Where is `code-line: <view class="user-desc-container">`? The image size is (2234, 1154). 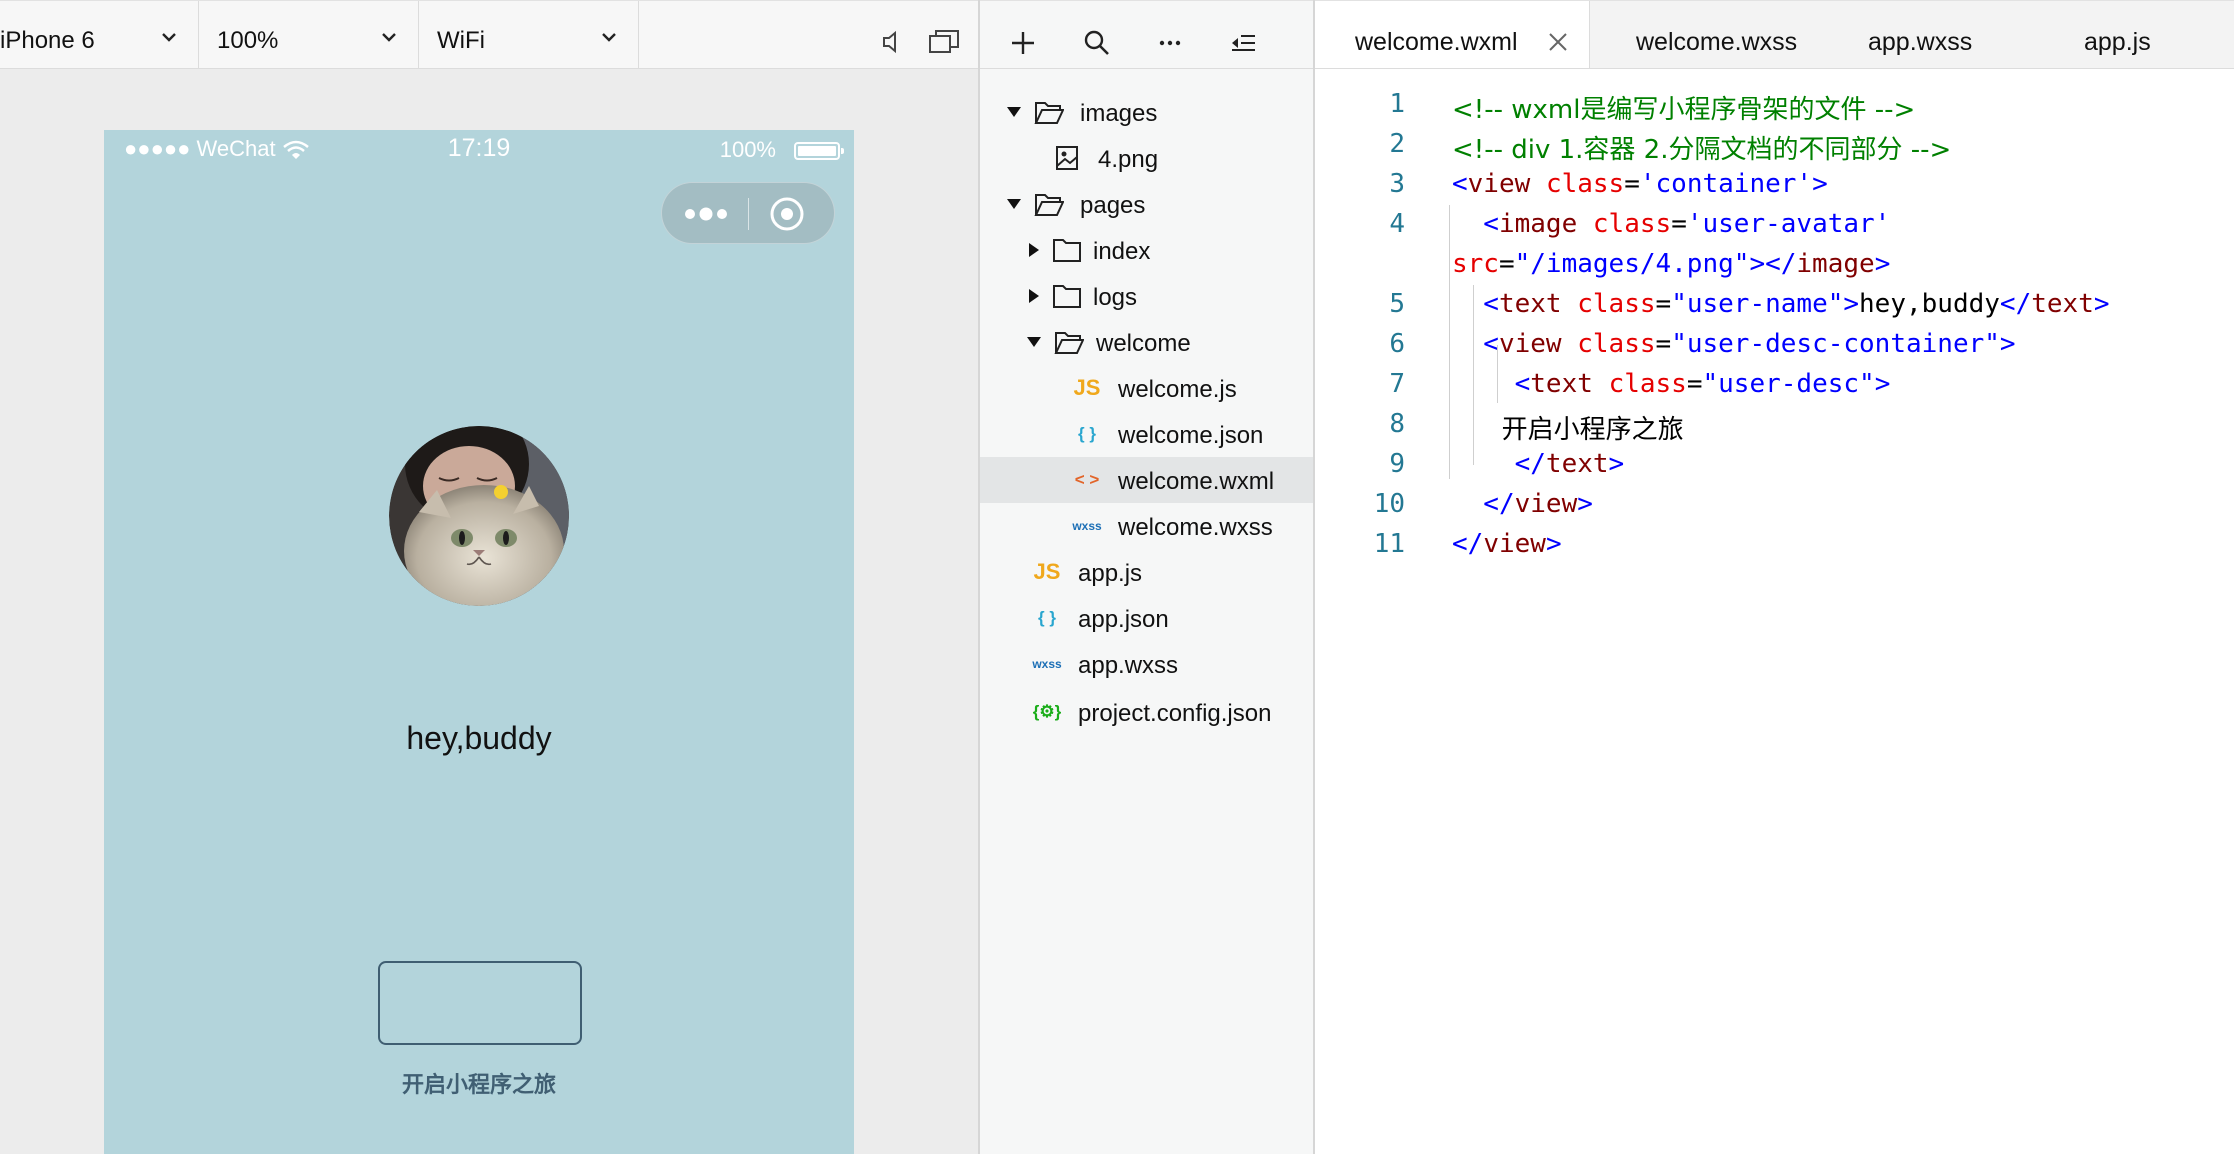
code-line: <view class="user-desc-container"> is located at coordinates (1734, 344).